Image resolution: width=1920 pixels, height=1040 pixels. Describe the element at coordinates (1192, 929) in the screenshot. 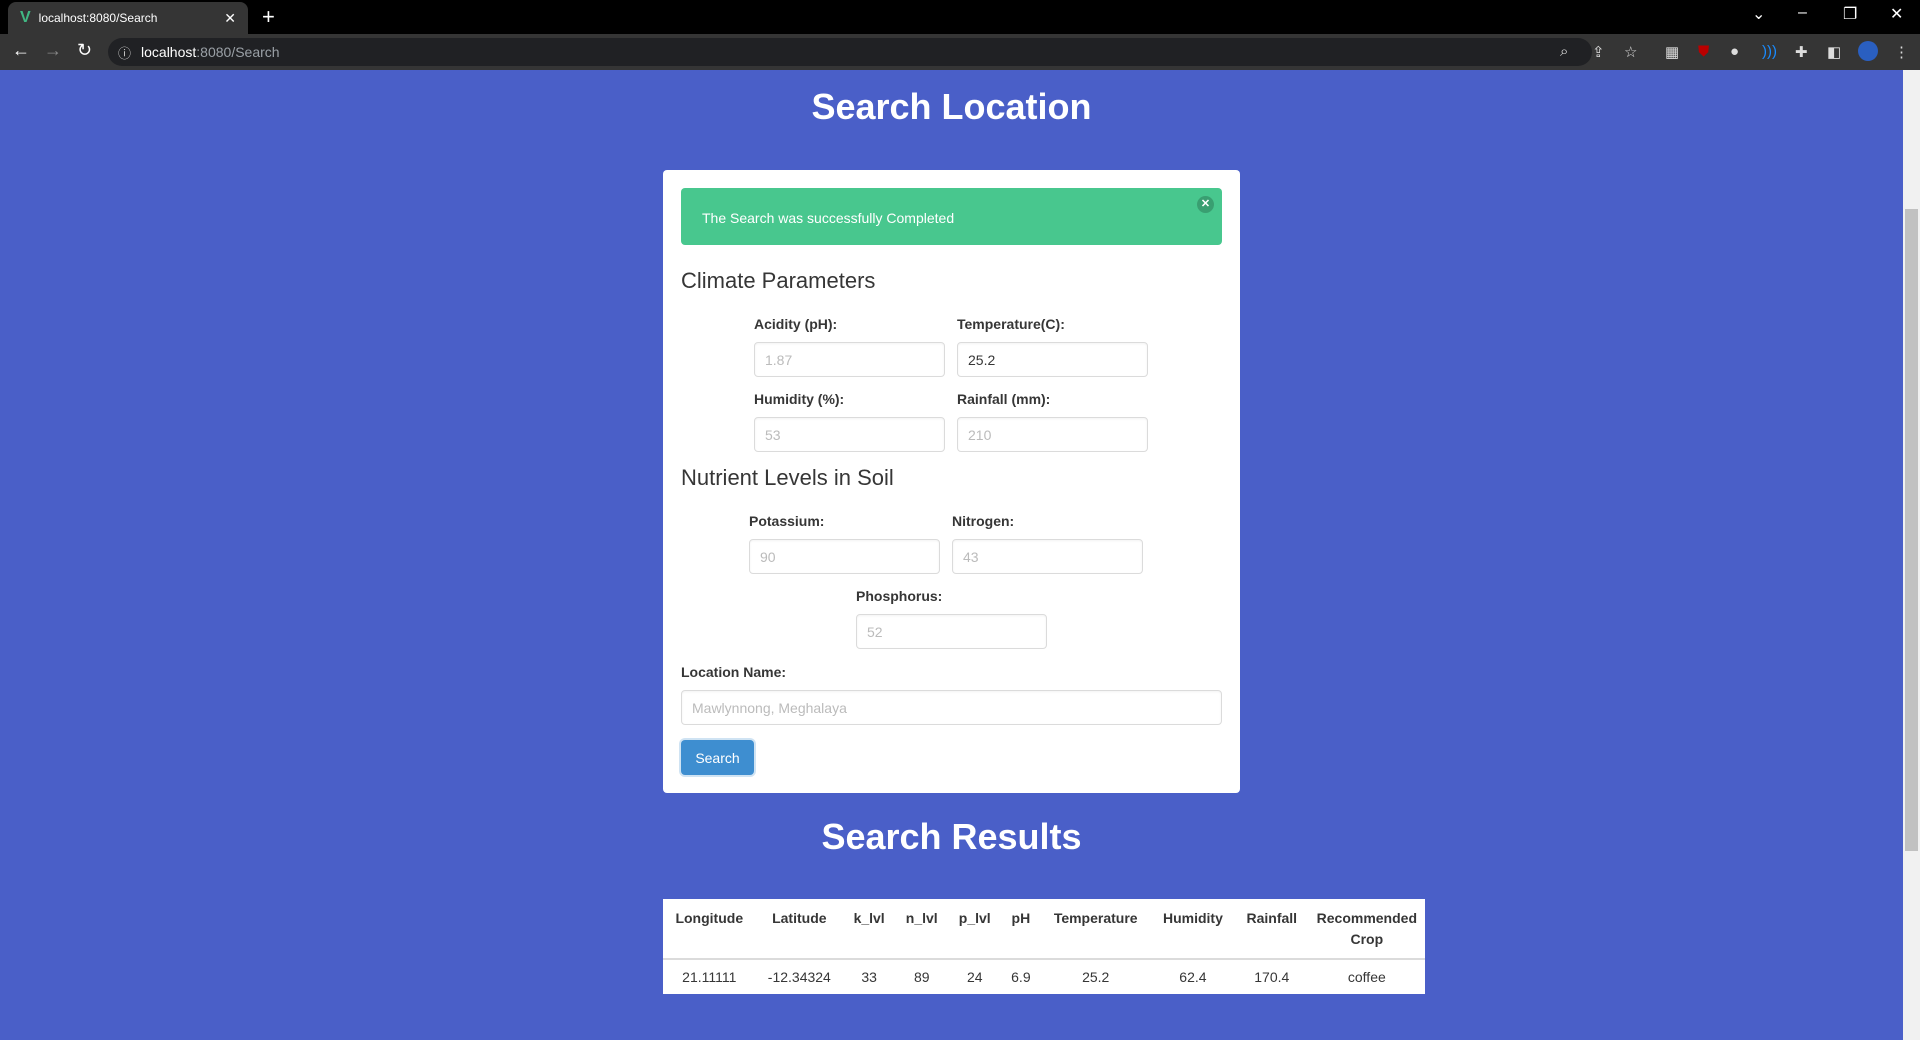

I see `col-humidity: Humidity` at that location.